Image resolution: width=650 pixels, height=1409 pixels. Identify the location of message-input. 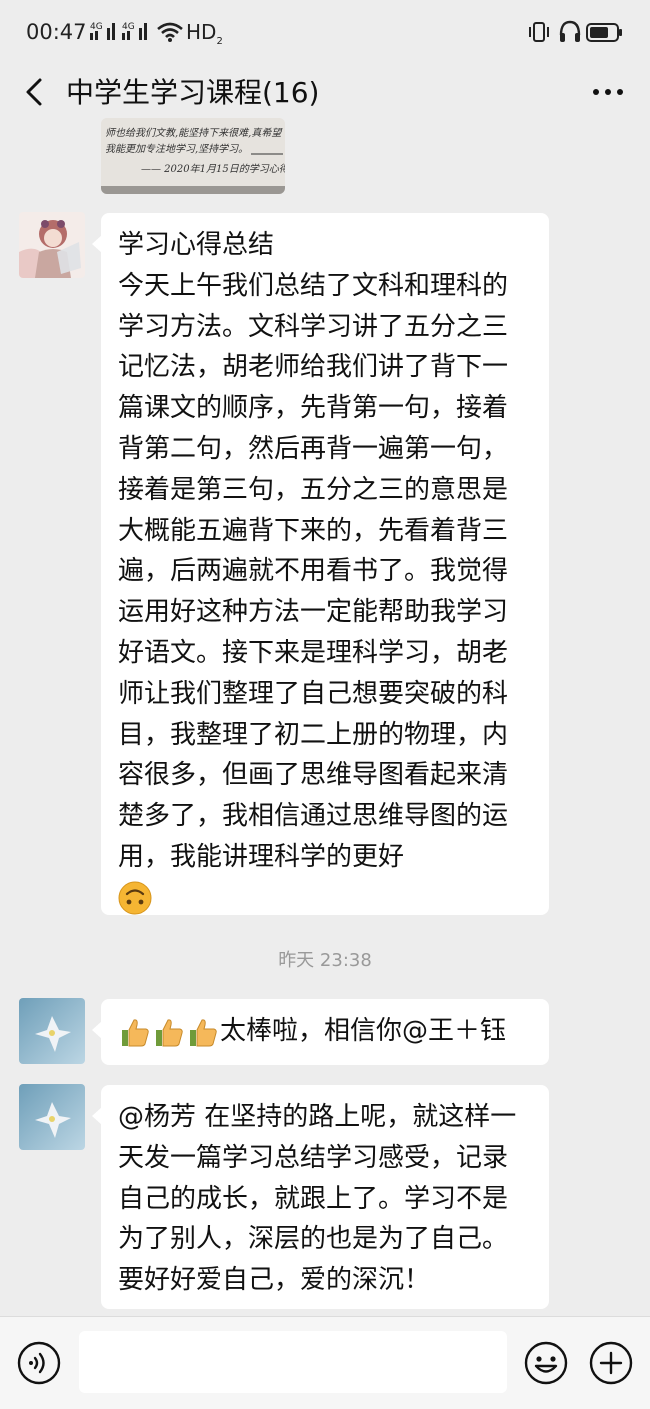
(293, 1362).